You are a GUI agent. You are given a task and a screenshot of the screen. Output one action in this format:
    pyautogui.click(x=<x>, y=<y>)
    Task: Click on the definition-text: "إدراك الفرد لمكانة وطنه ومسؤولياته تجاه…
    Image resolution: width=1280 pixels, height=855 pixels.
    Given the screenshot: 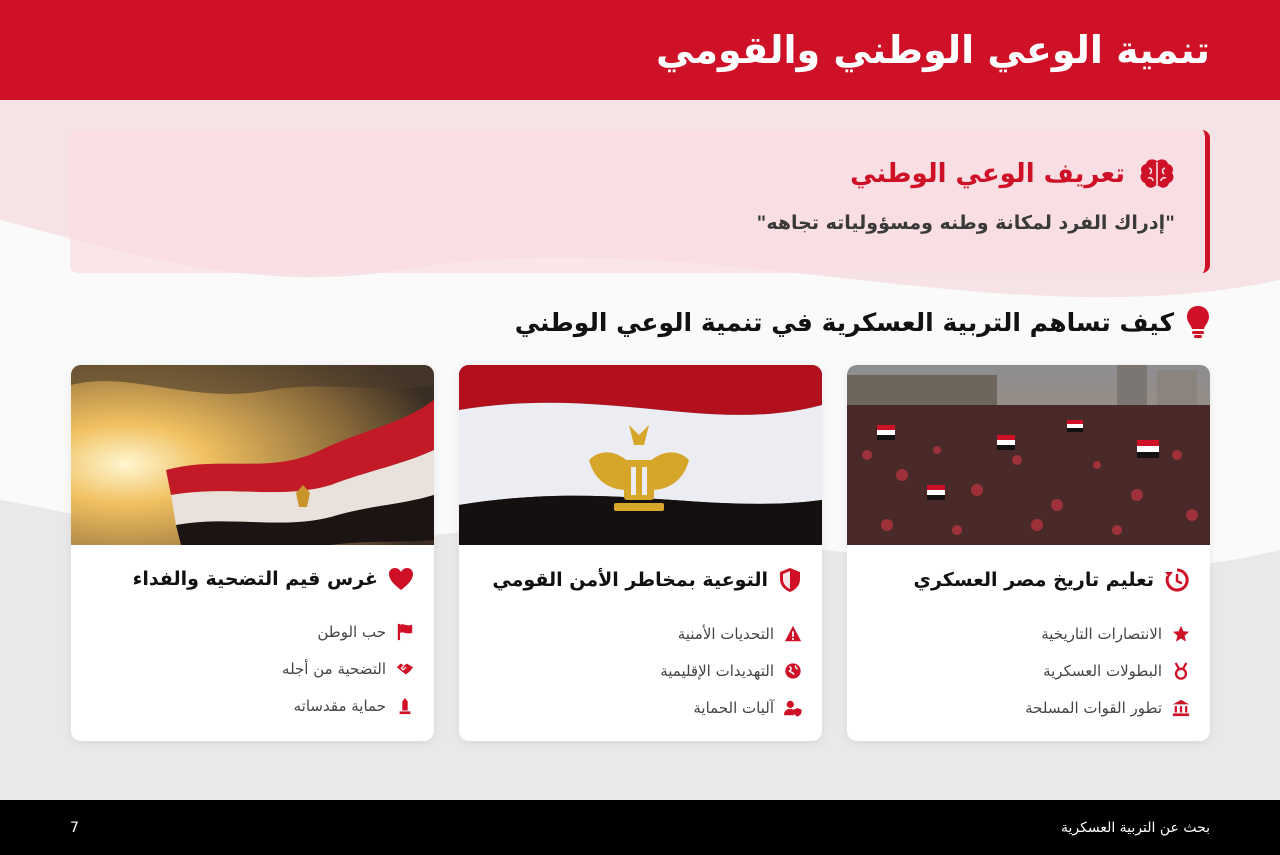 What is the action you would take?
    pyautogui.click(x=965, y=223)
    